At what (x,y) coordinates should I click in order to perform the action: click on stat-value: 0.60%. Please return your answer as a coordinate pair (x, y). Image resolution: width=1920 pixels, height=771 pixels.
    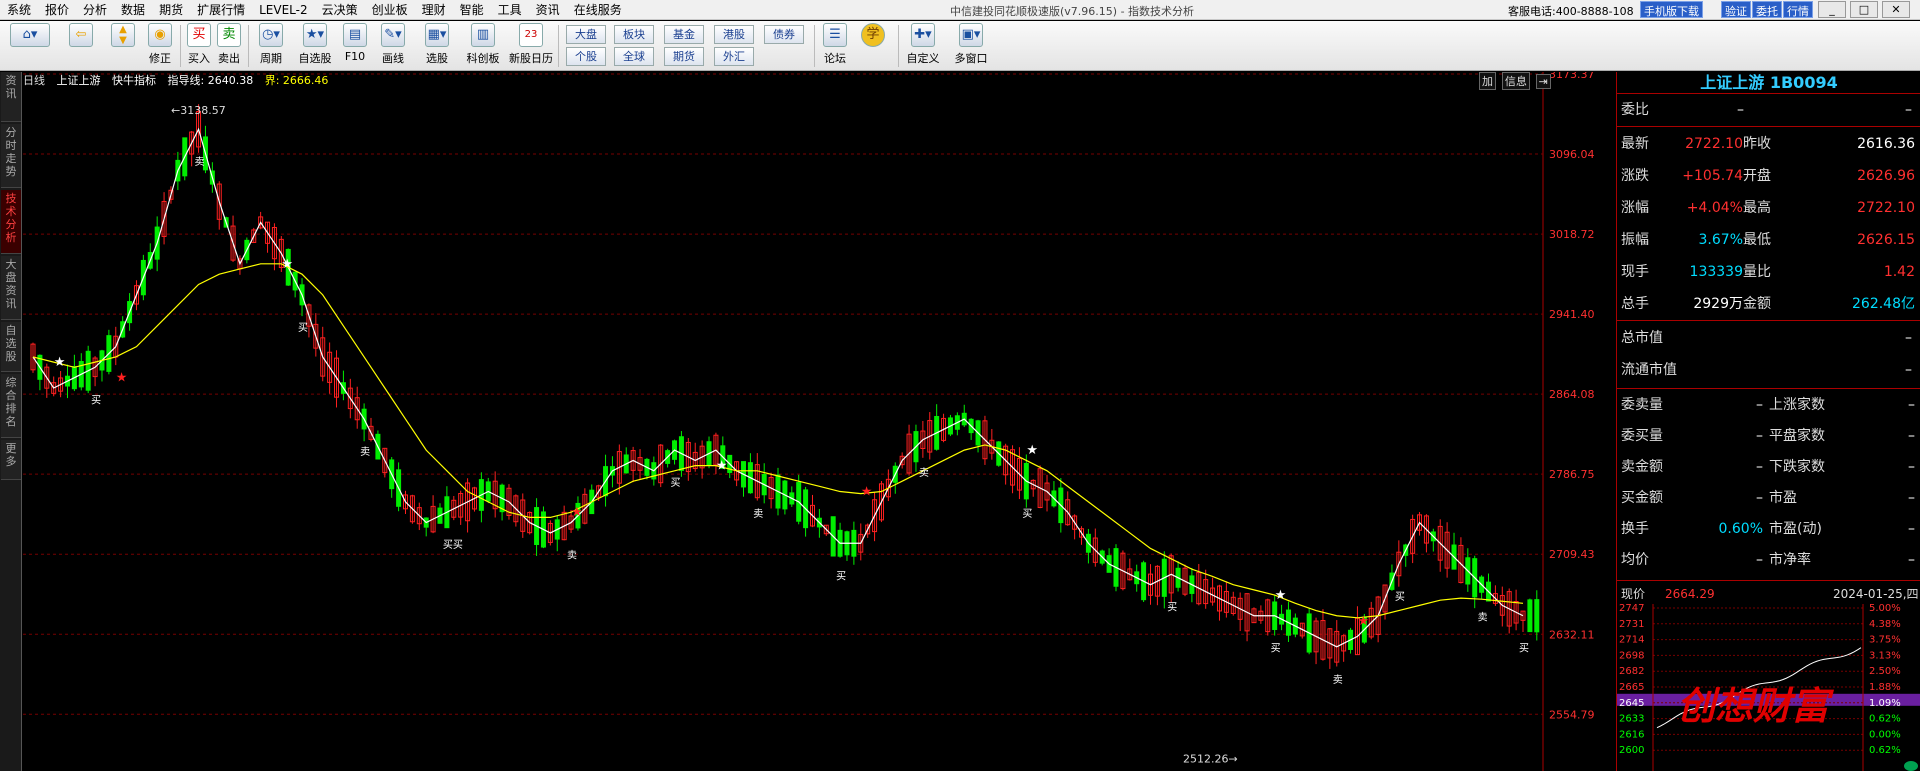
    Looking at the image, I should click on (1740, 529).